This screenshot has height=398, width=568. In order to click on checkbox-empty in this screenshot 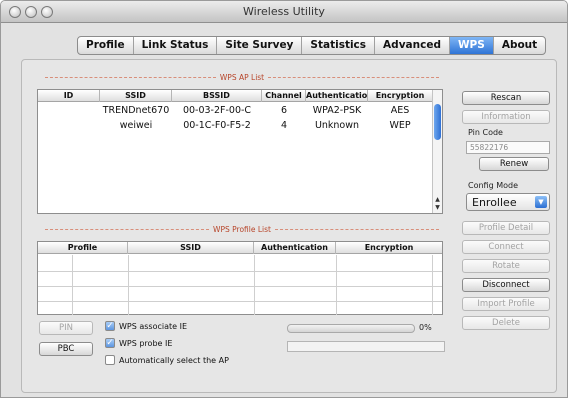, I will do `click(110, 360)`.